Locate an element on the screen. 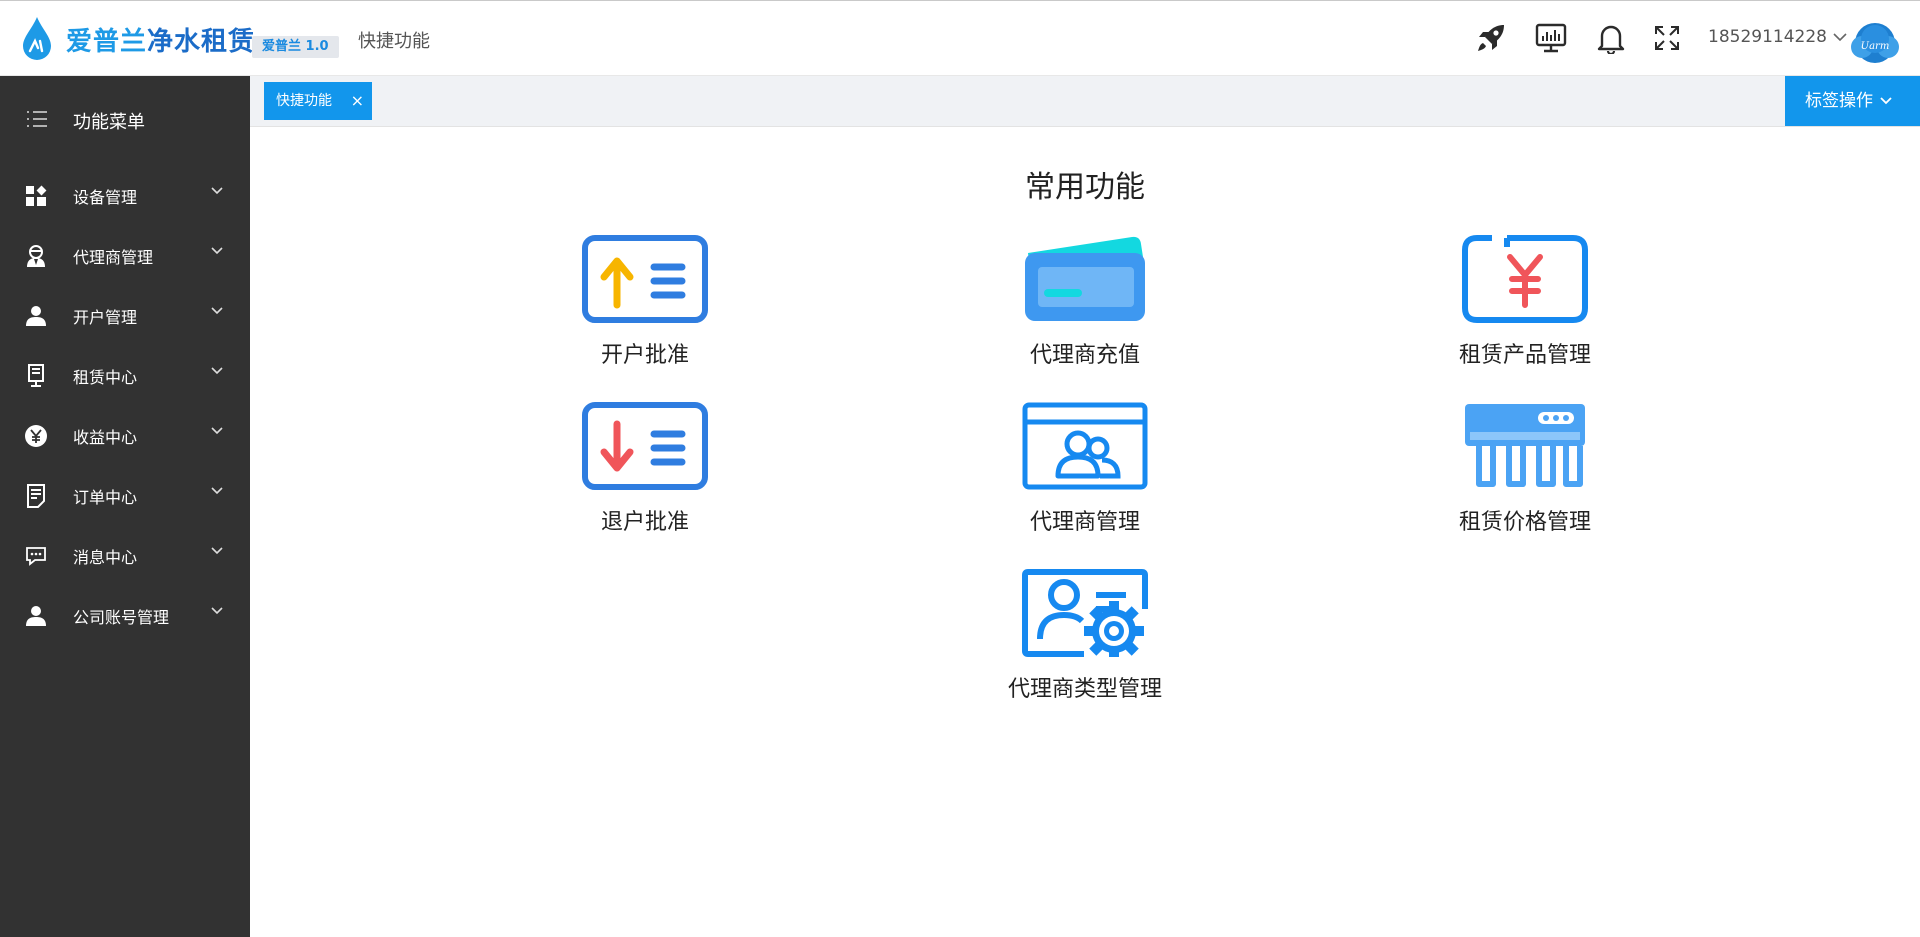  quick-card-account-cancel: 退户批准 is located at coordinates (645, 469).